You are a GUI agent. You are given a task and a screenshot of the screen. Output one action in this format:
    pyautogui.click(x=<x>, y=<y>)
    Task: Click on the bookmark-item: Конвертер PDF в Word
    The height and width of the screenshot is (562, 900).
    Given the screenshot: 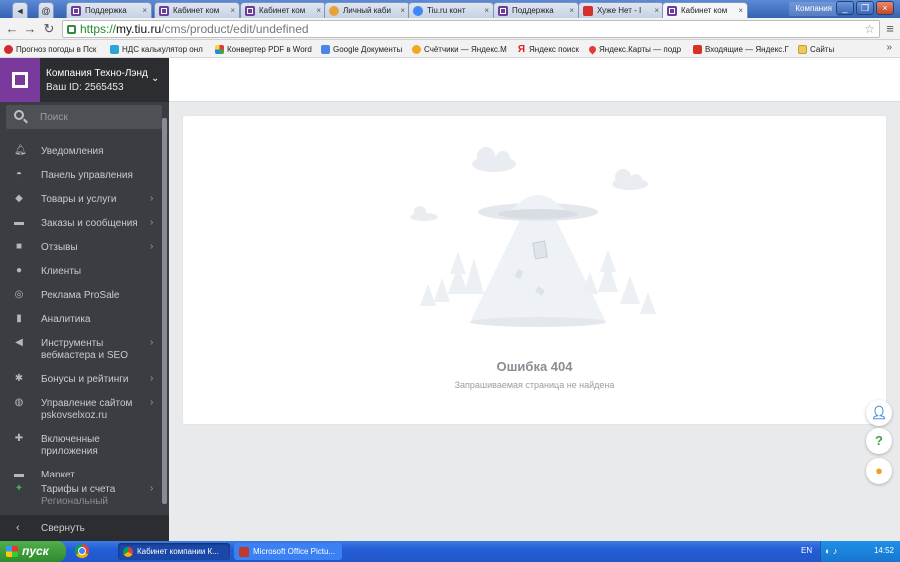 What is the action you would take?
    pyautogui.click(x=265, y=49)
    